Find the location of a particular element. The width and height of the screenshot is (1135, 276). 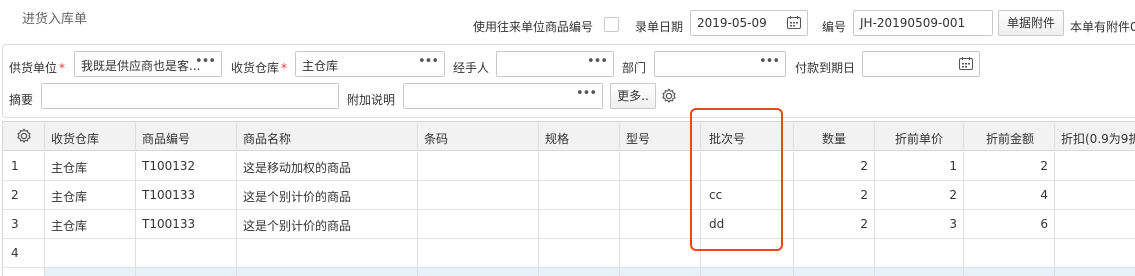

dept-field: ••• is located at coordinates (720, 64).